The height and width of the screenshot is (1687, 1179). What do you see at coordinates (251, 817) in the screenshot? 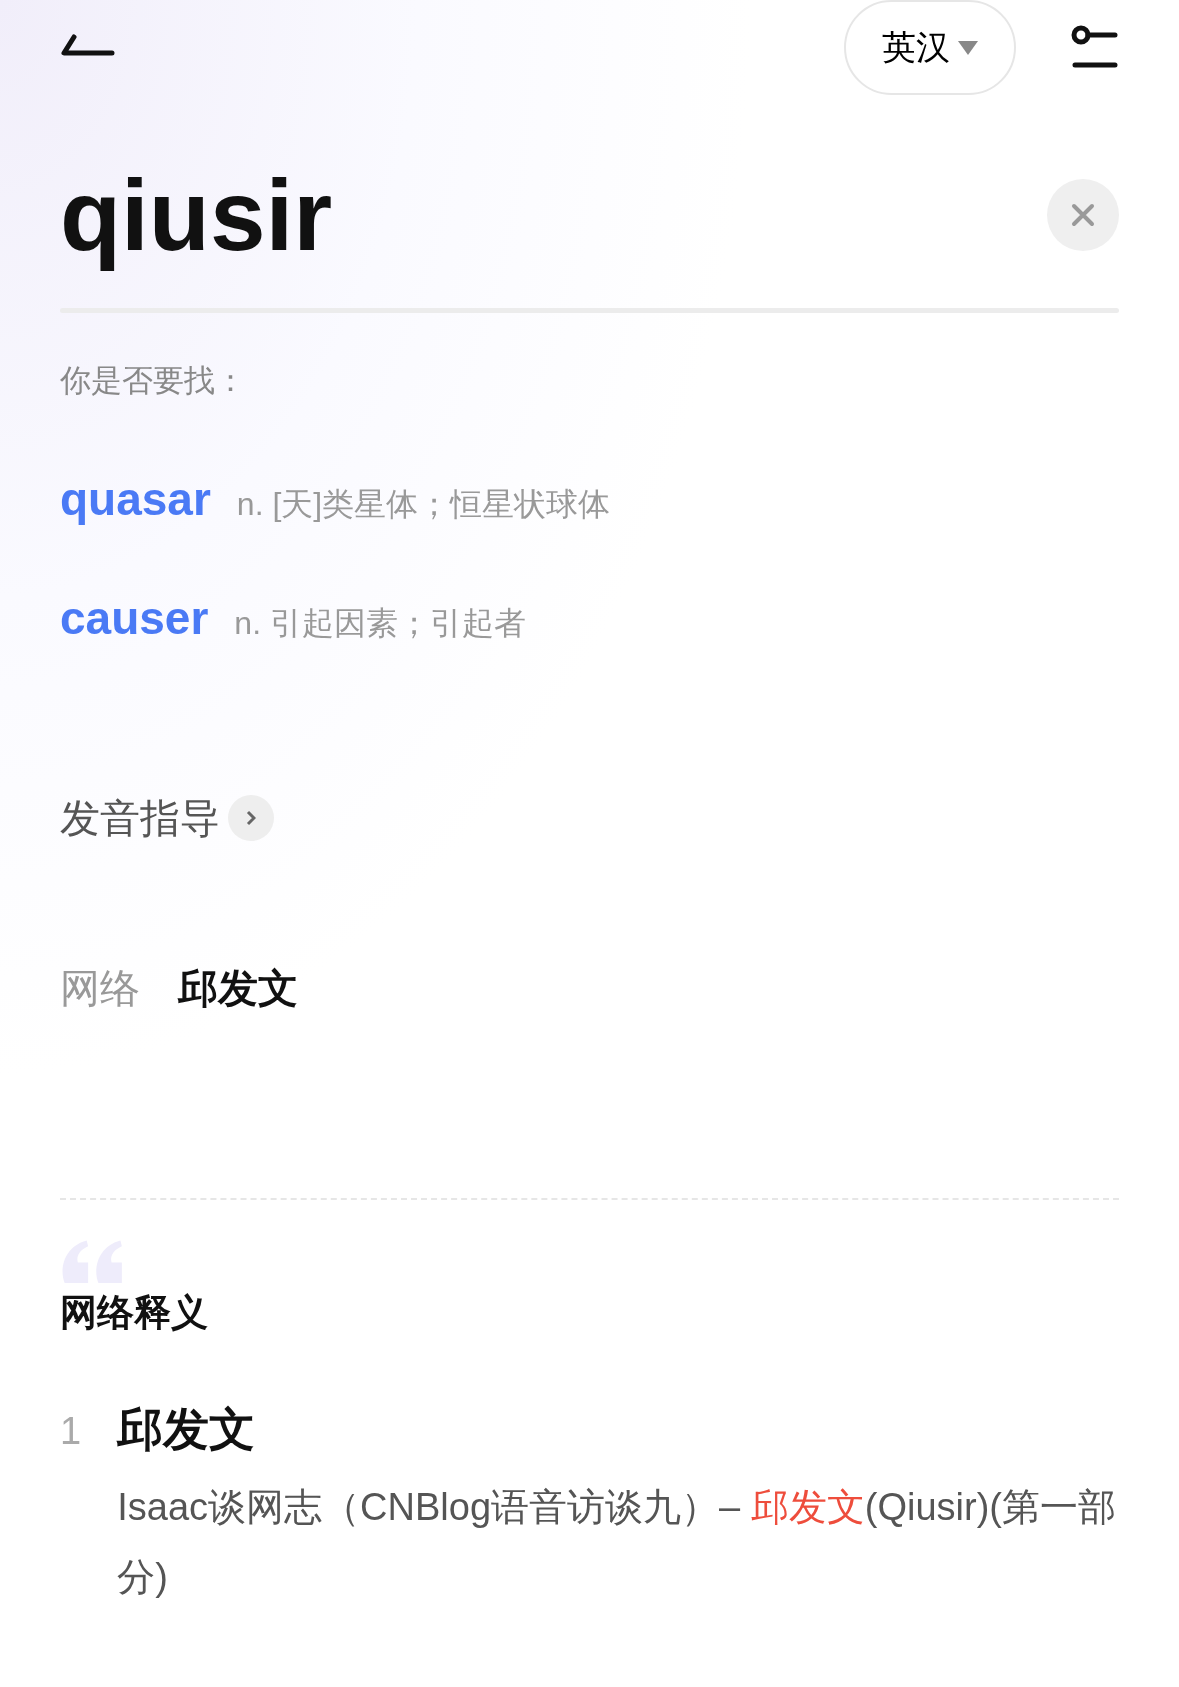
I see `chevron-icon` at bounding box center [251, 817].